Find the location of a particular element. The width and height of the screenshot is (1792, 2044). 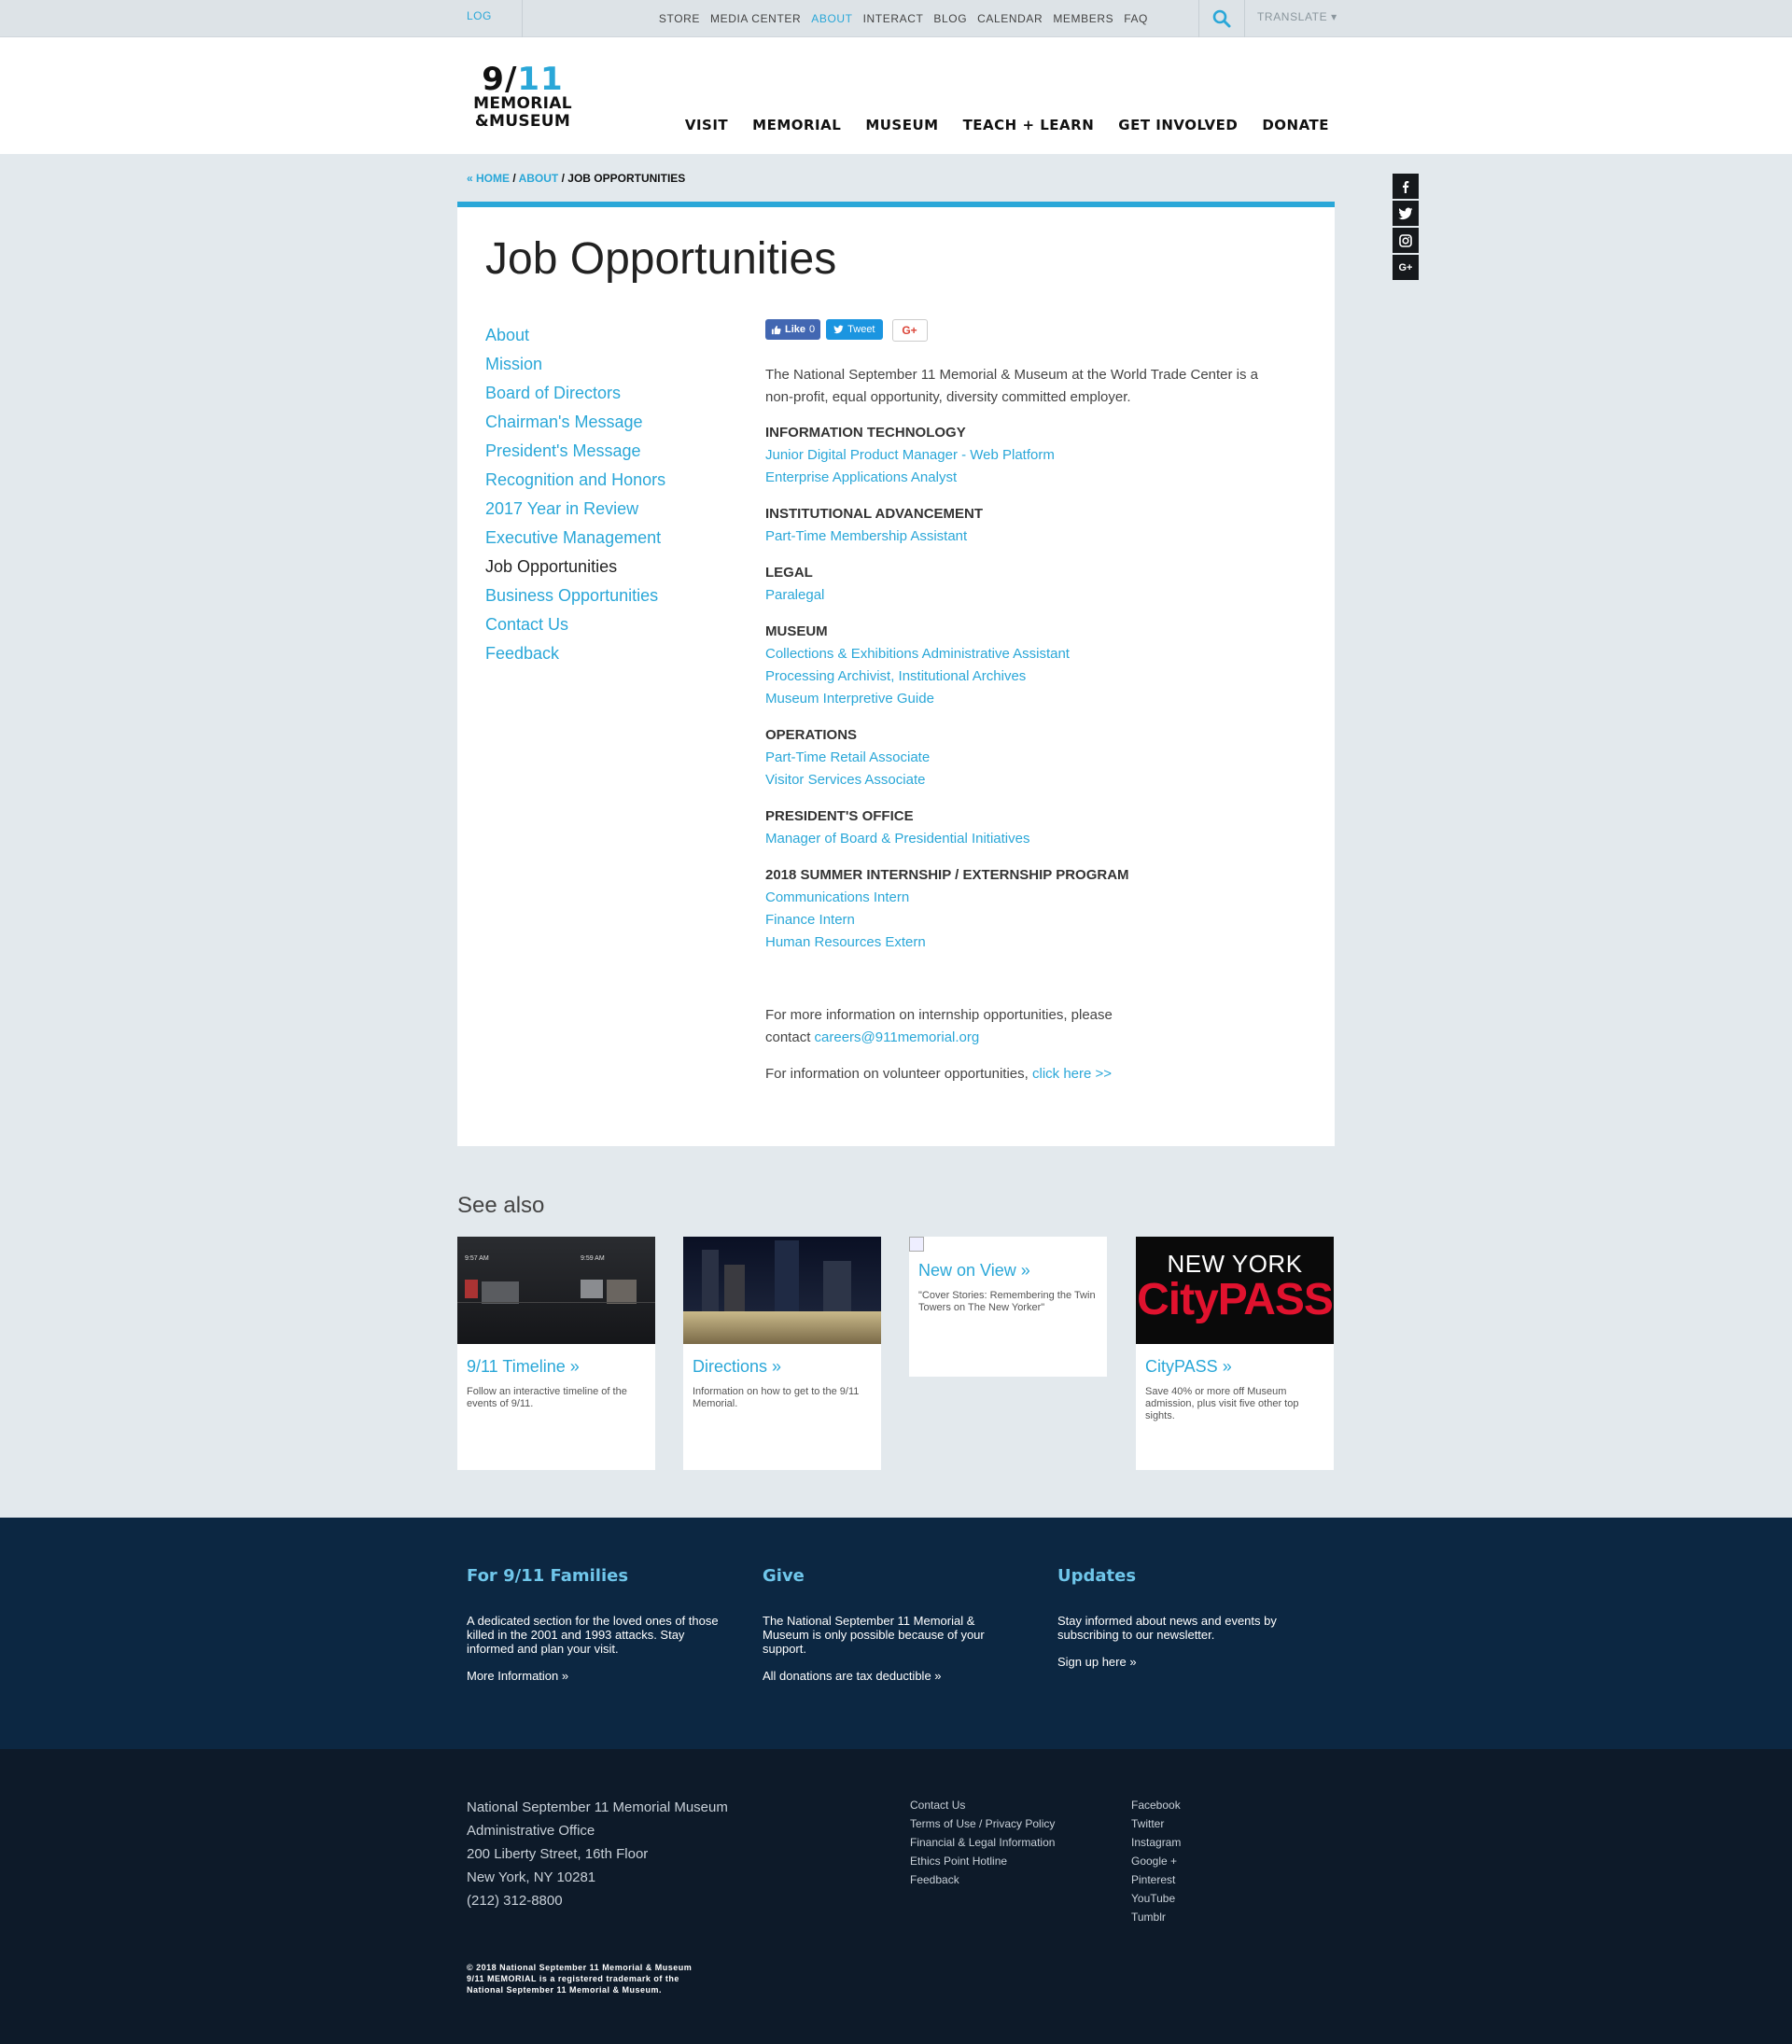

sidenav-item-business-opportunities: Business Opportunities is located at coordinates (575, 595).